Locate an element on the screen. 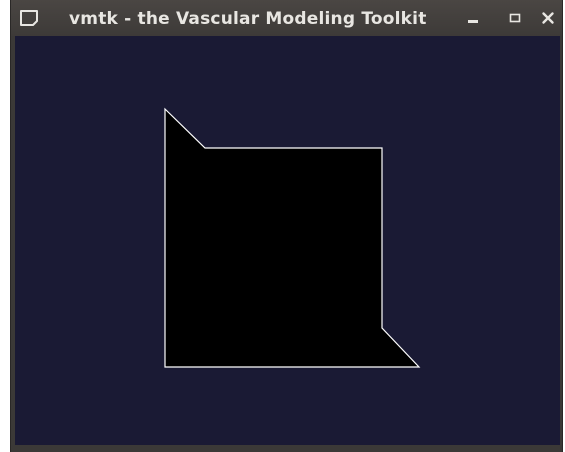 This screenshot has height=452, width=565. title-bar: vmtk - the Vascular Modeling Toolkit is located at coordinates (286, 18).